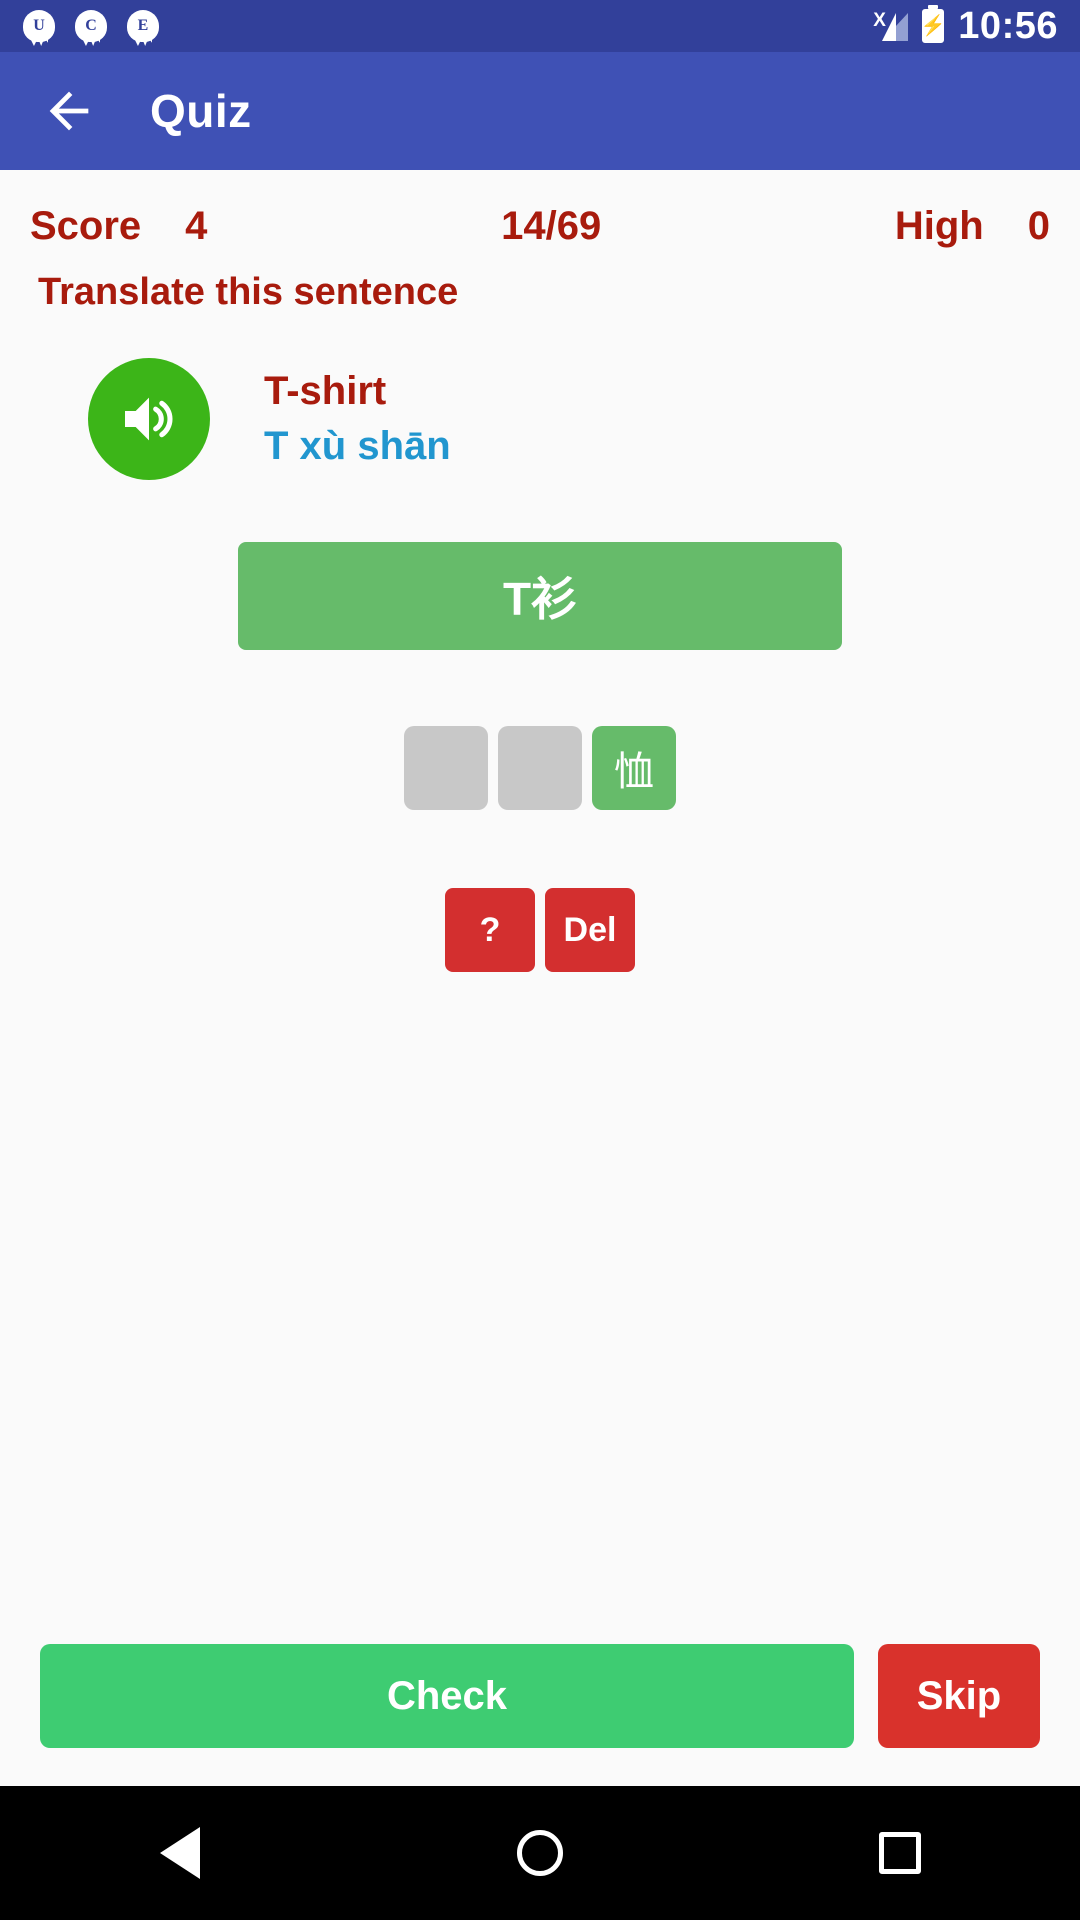 The width and height of the screenshot is (1080, 1920). Describe the element at coordinates (196, 226) in the screenshot. I see `score-value: 4` at that location.